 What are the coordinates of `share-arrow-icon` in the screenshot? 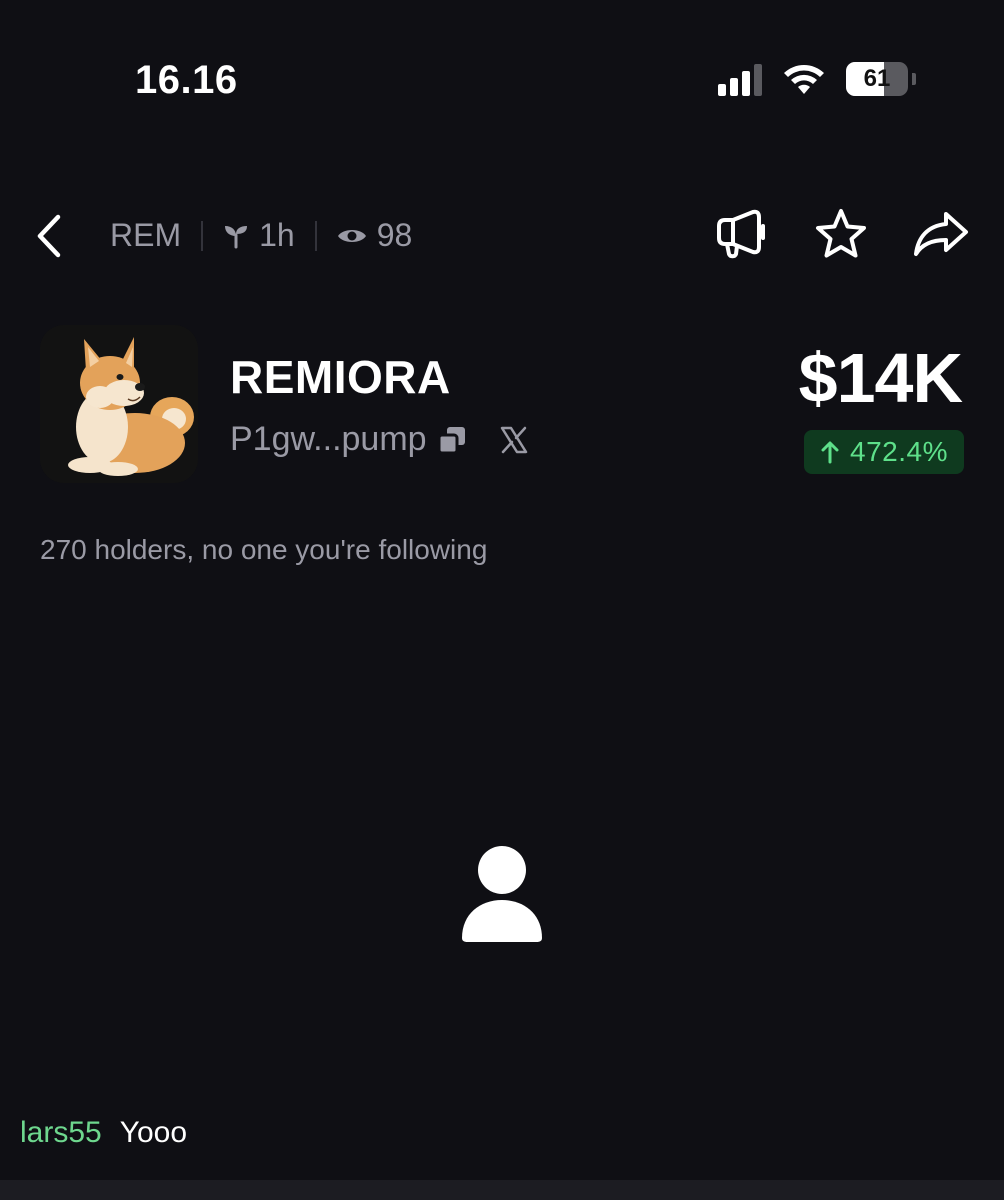 It's located at (941, 234).